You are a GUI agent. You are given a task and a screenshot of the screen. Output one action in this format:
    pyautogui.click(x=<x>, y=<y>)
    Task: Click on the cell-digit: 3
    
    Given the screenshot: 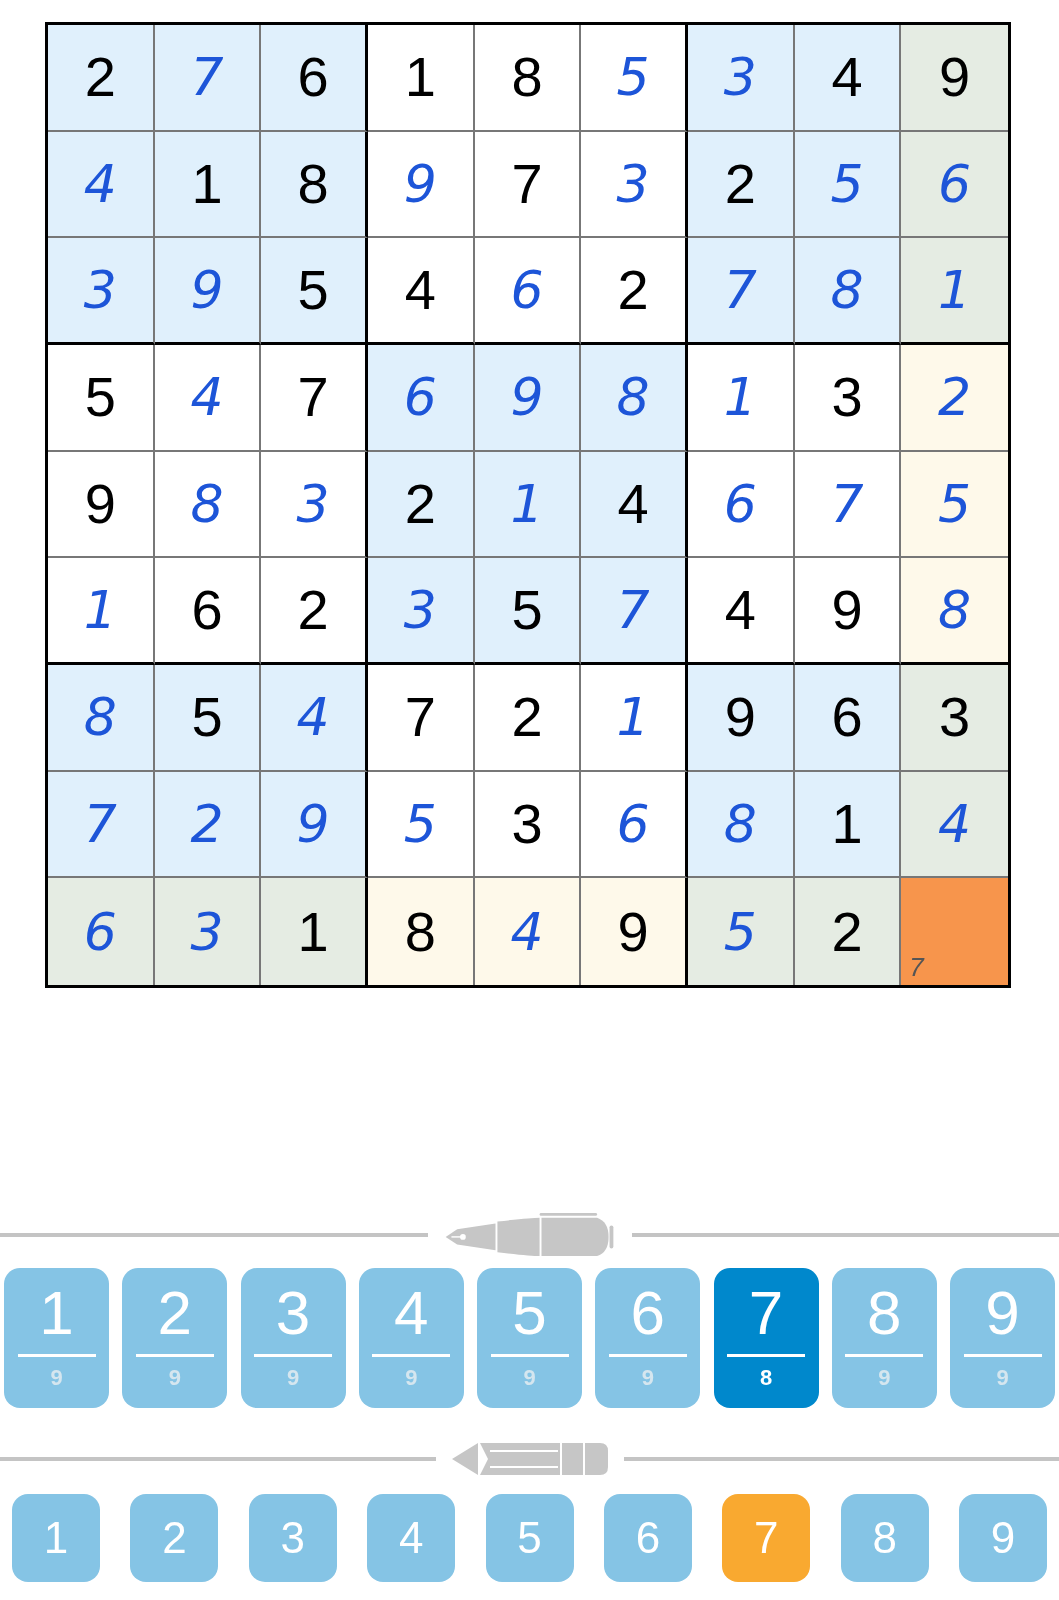 What is the action you would take?
    pyautogui.click(x=207, y=931)
    